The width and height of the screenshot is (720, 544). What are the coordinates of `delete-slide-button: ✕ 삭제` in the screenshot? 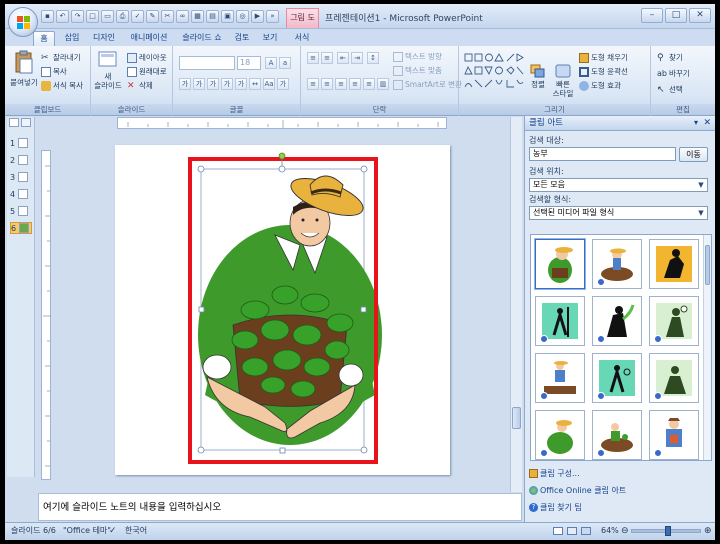 It's located at (140, 85).